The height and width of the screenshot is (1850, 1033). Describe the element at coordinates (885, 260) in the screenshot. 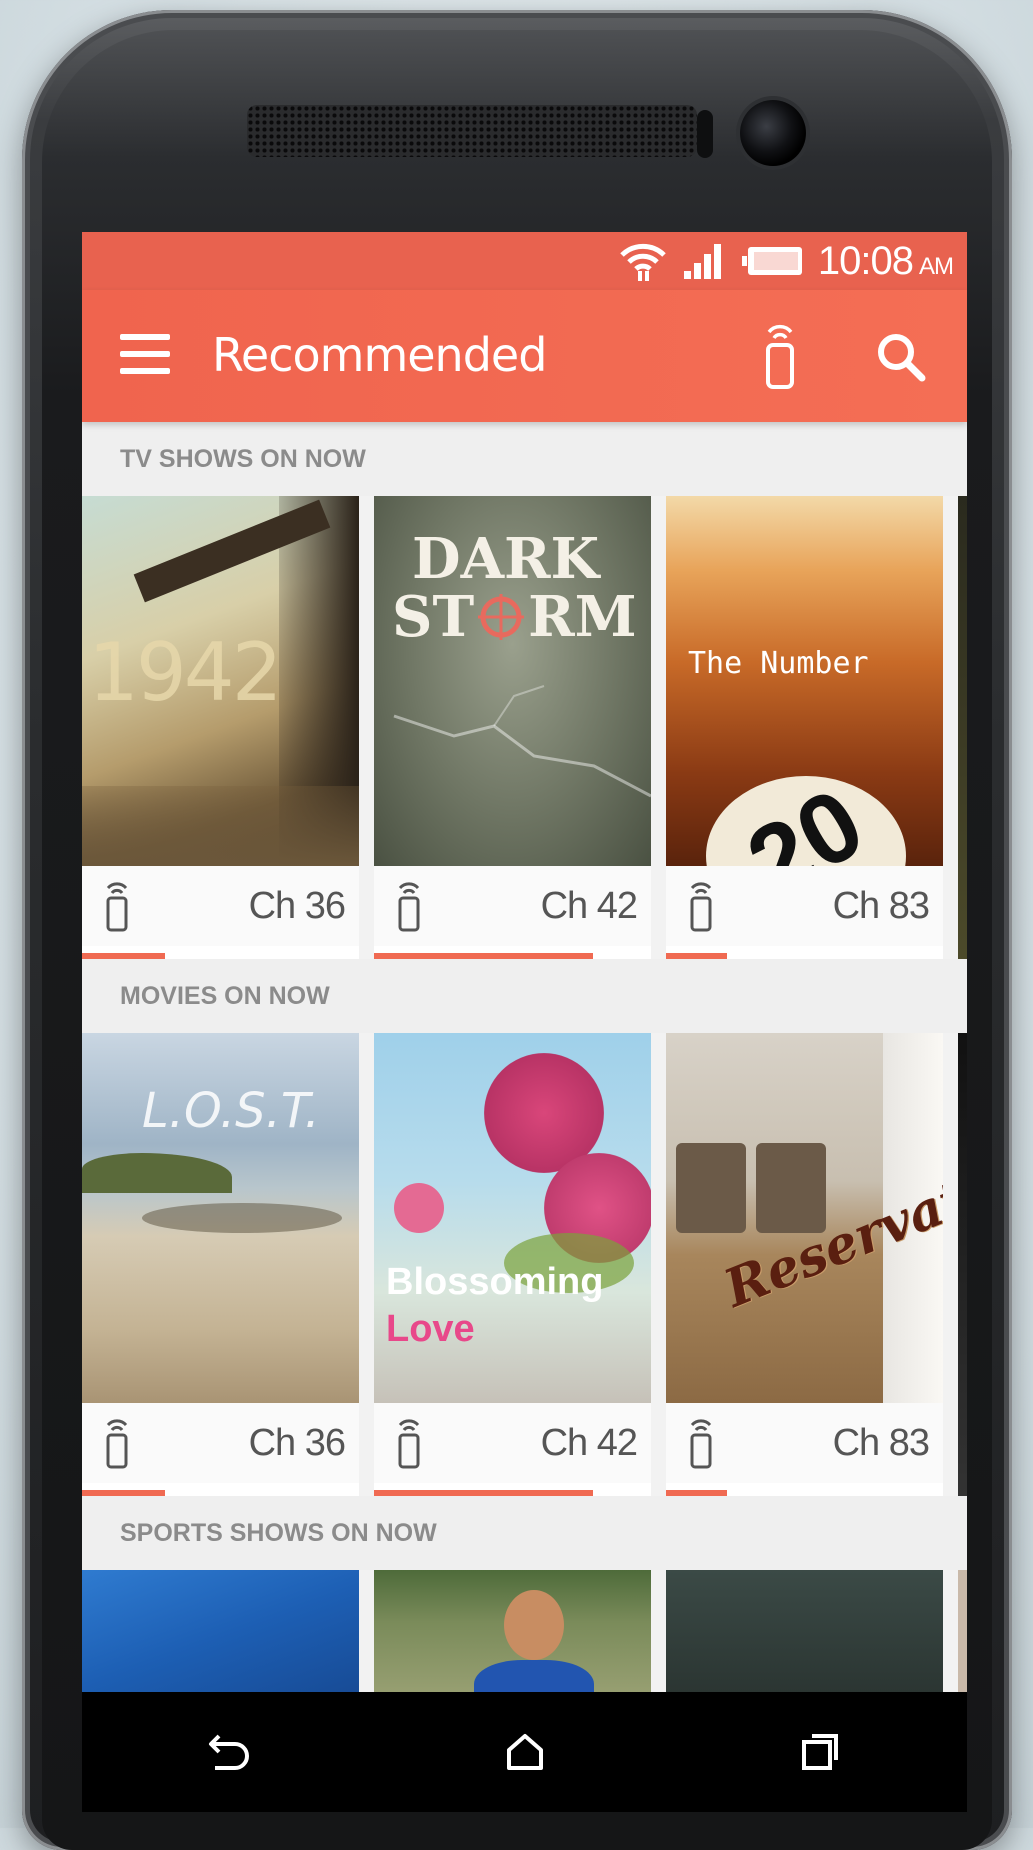

I see `clock: 10:08 AM` at that location.